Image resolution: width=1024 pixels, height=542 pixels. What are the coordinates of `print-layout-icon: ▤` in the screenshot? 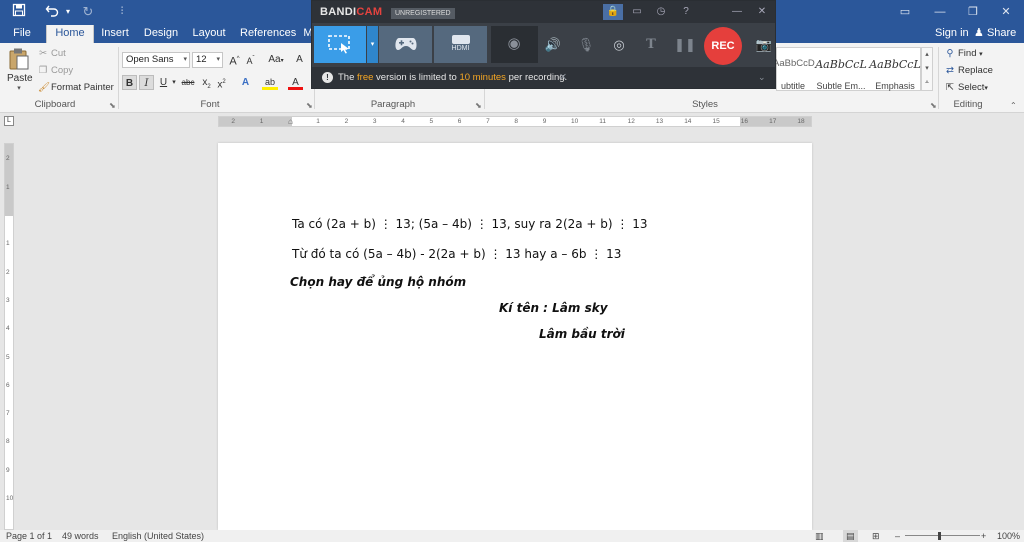 It's located at (850, 536).